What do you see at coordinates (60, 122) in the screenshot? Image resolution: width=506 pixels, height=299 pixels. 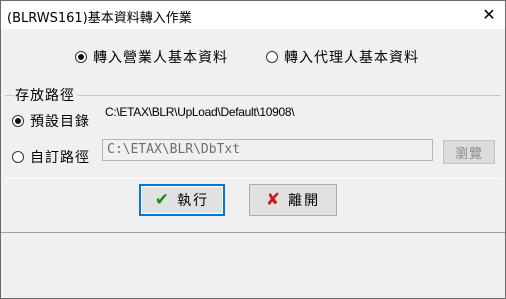 I see `radio-label: 預設目錄` at bounding box center [60, 122].